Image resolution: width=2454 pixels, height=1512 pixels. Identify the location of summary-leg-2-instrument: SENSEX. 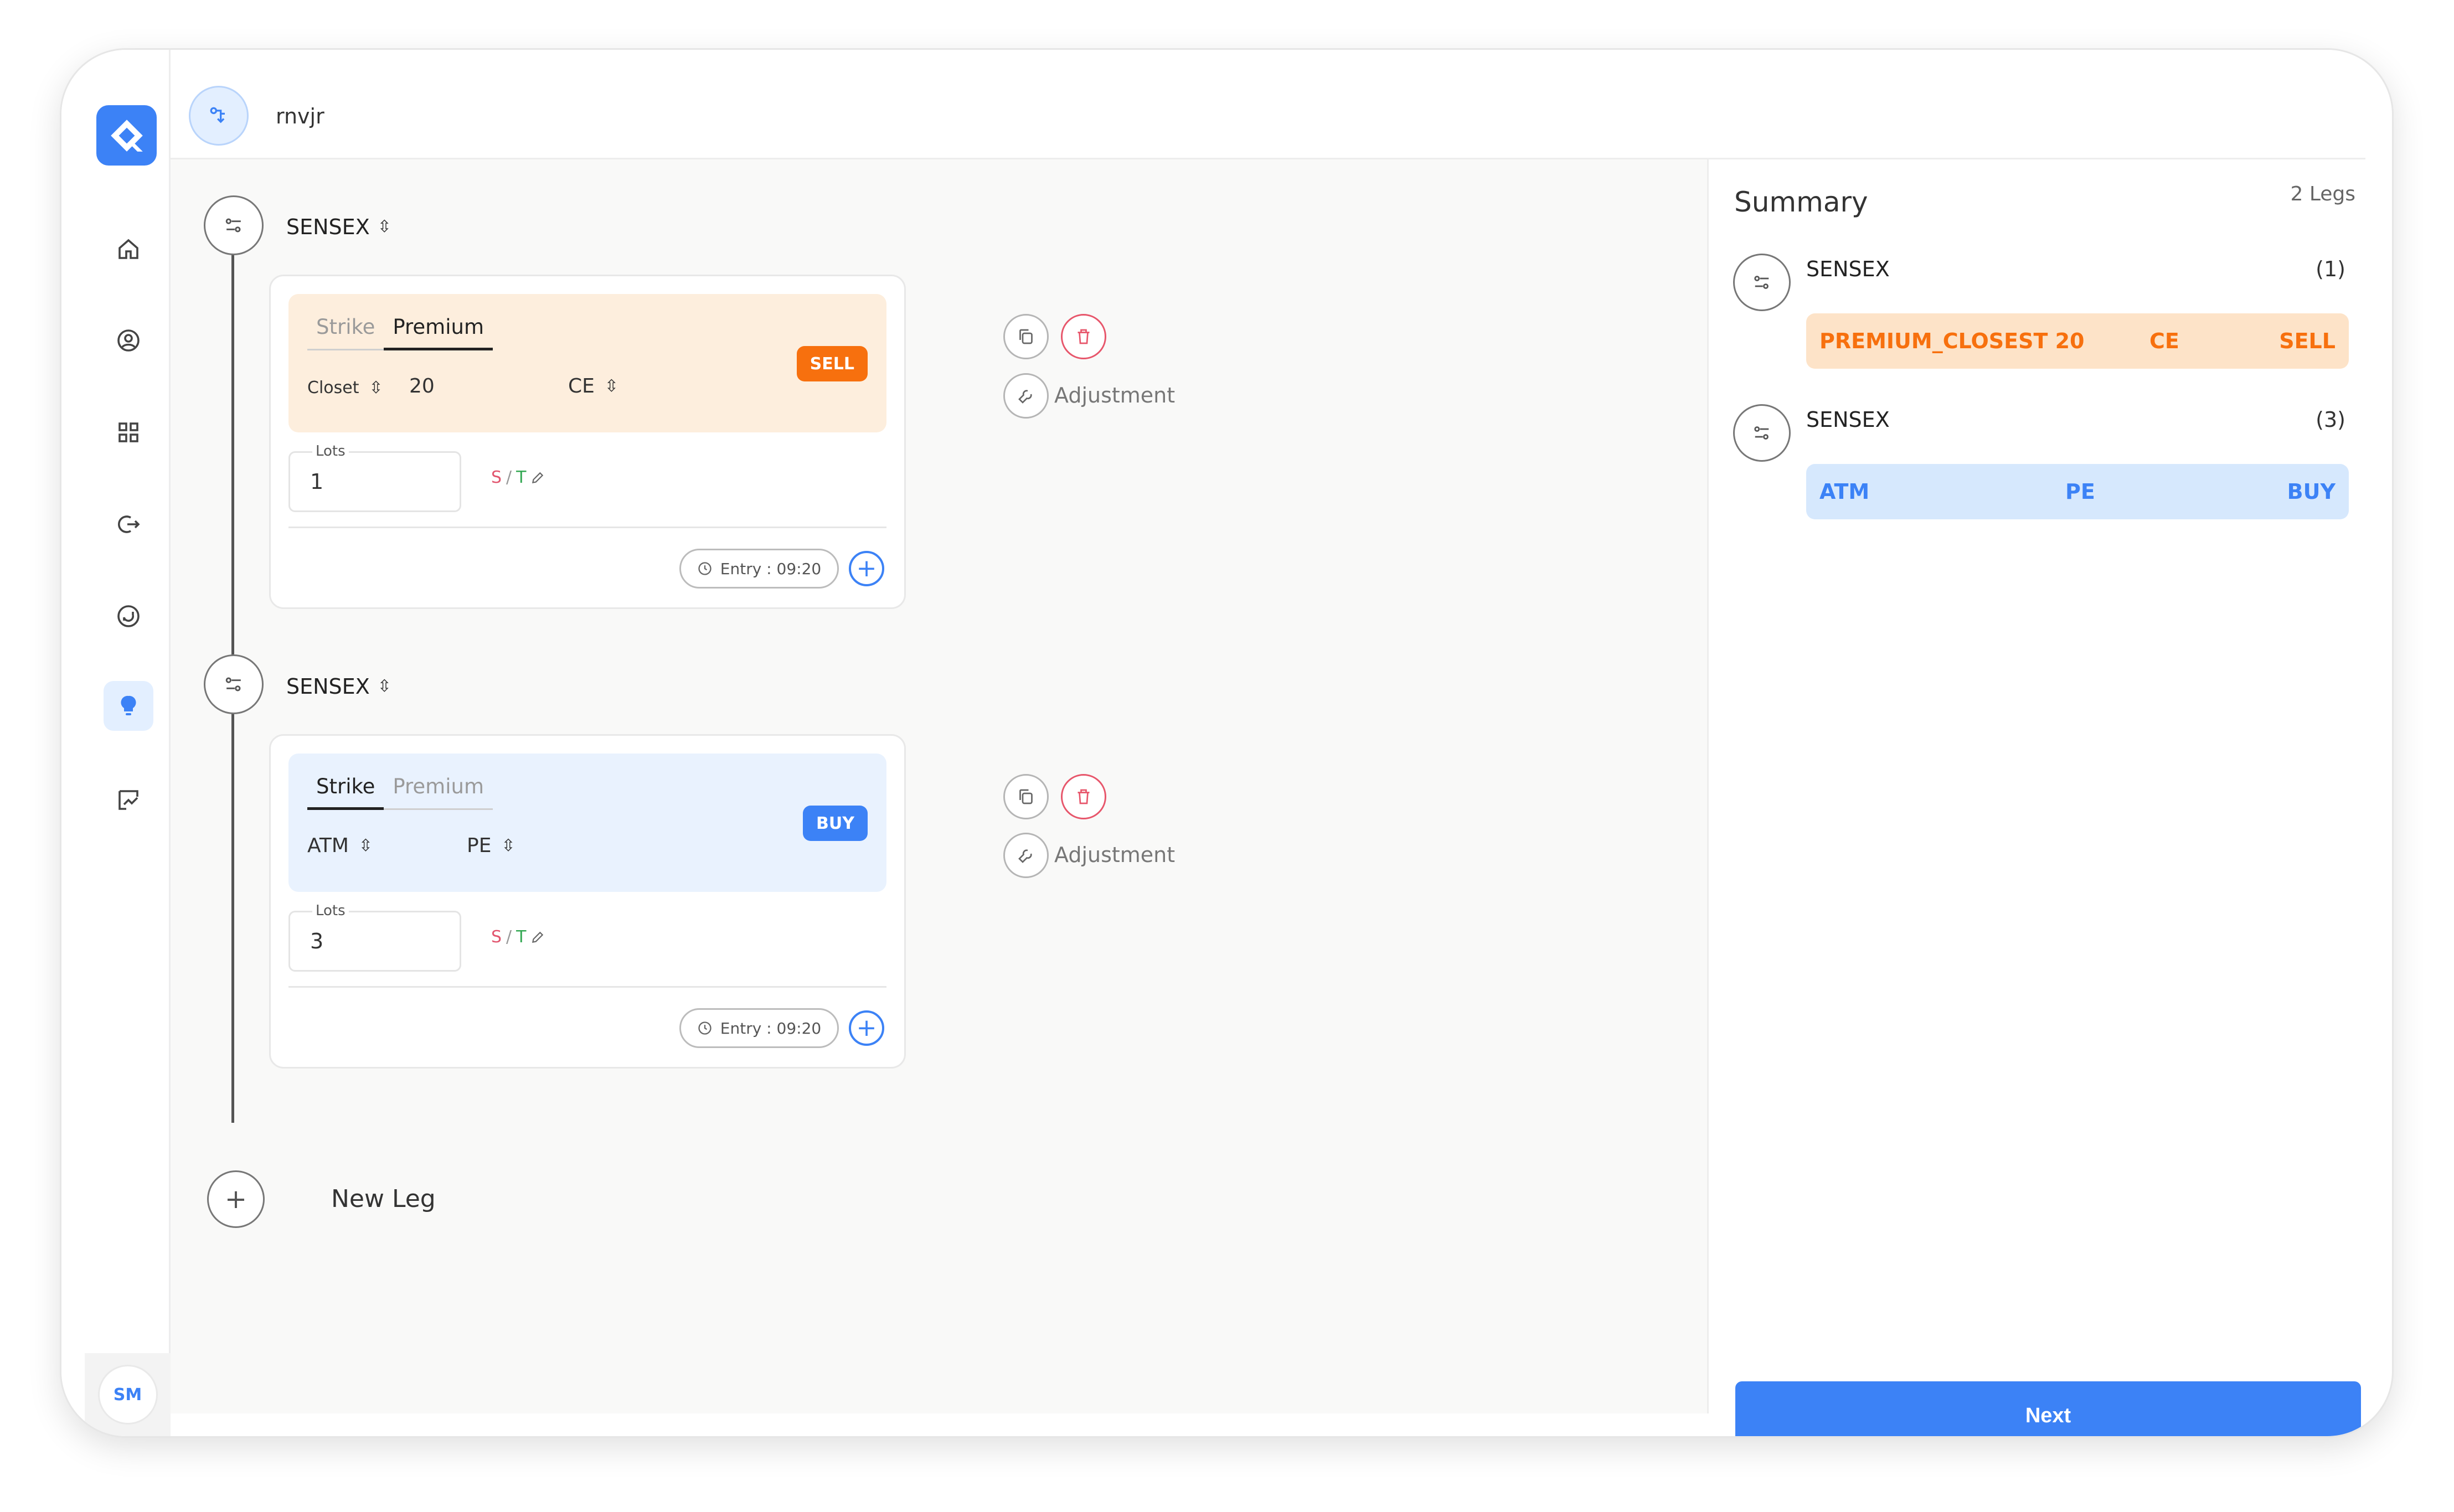
(1848, 419).